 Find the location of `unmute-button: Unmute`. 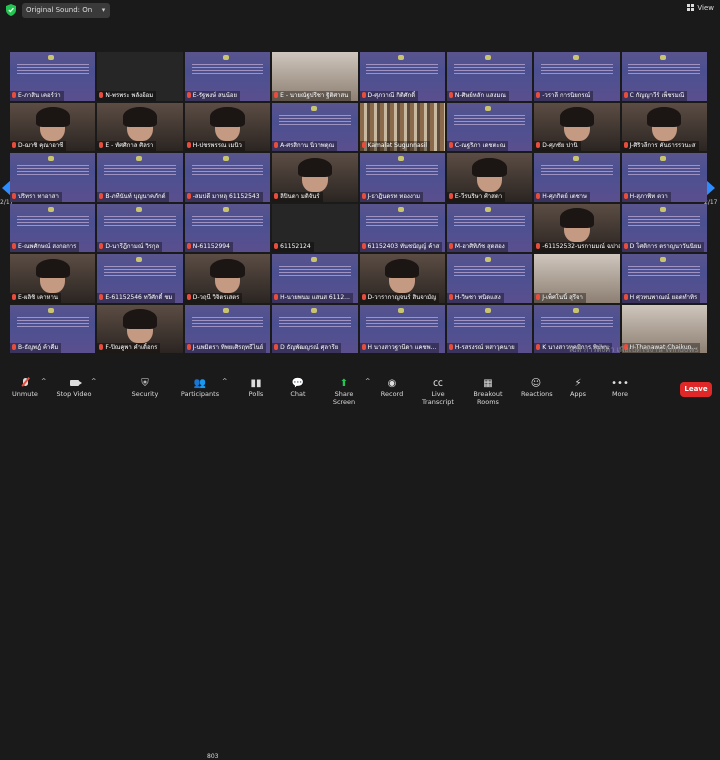

unmute-button: Unmute is located at coordinates (25, 387).